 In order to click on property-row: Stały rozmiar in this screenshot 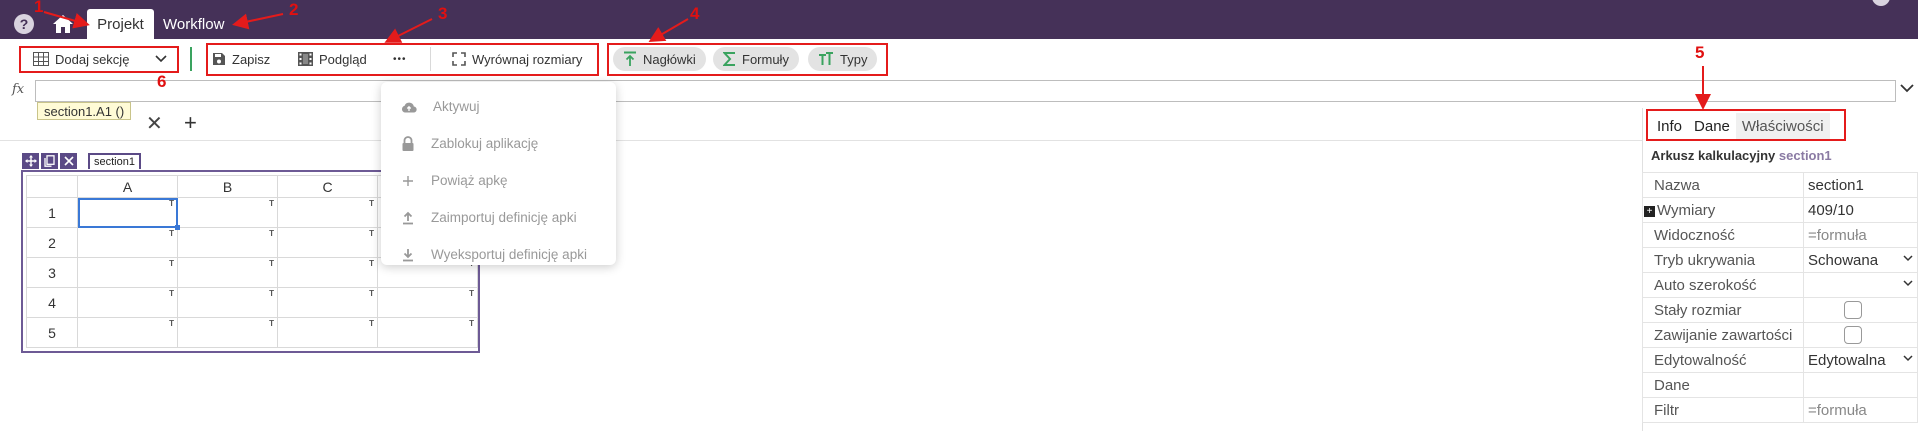, I will do `click(1780, 310)`.